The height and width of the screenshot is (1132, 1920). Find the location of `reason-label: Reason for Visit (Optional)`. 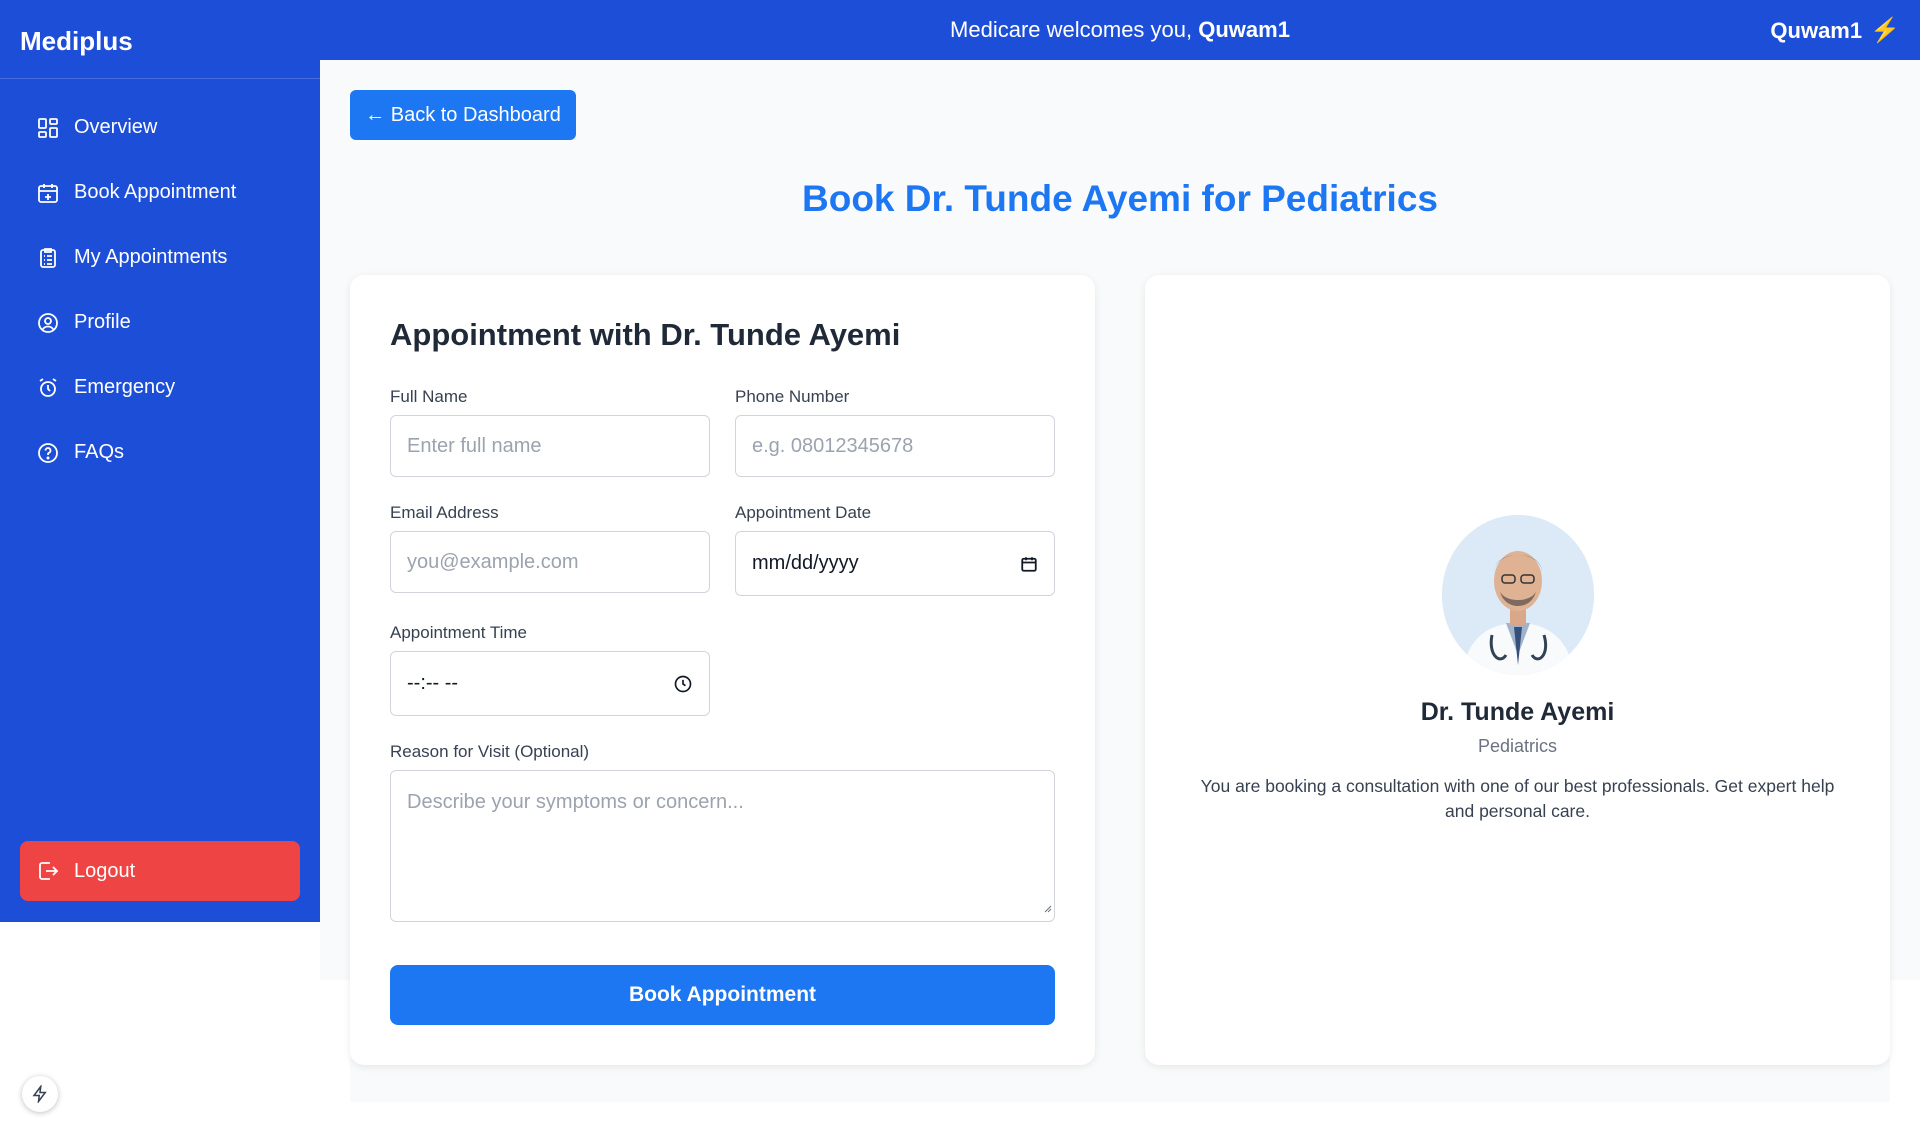

reason-label: Reason for Visit (Optional) is located at coordinates (490, 751).